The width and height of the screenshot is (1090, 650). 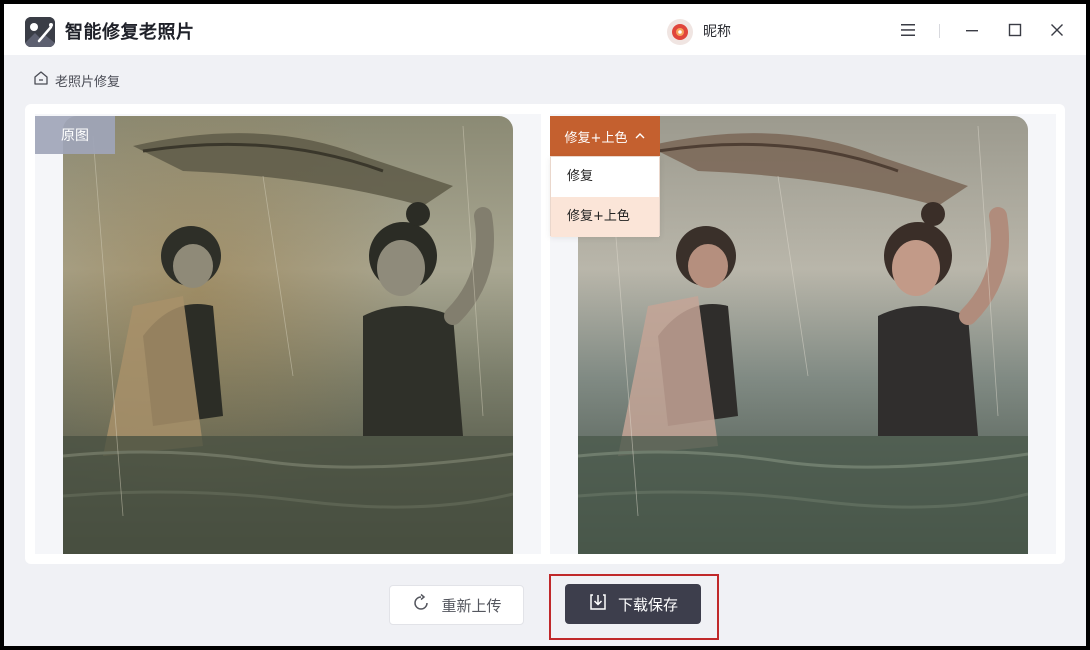 What do you see at coordinates (640, 136) in the screenshot?
I see `chevron-up-icon` at bounding box center [640, 136].